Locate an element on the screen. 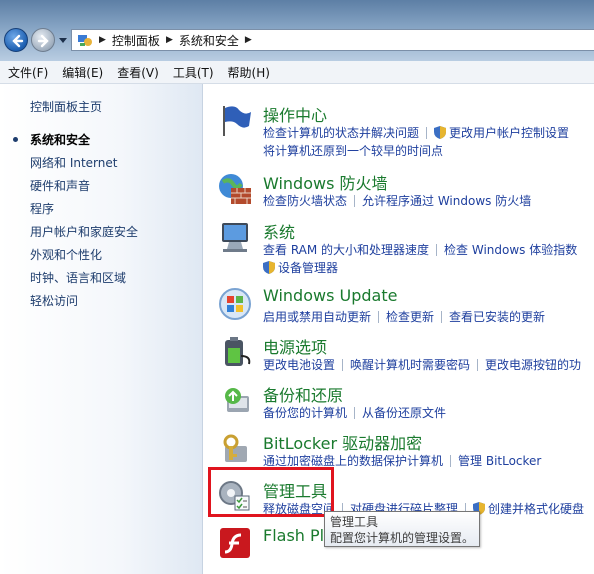 This screenshot has width=594, height=574. arrow-left-icon is located at coordinates (18, 41).